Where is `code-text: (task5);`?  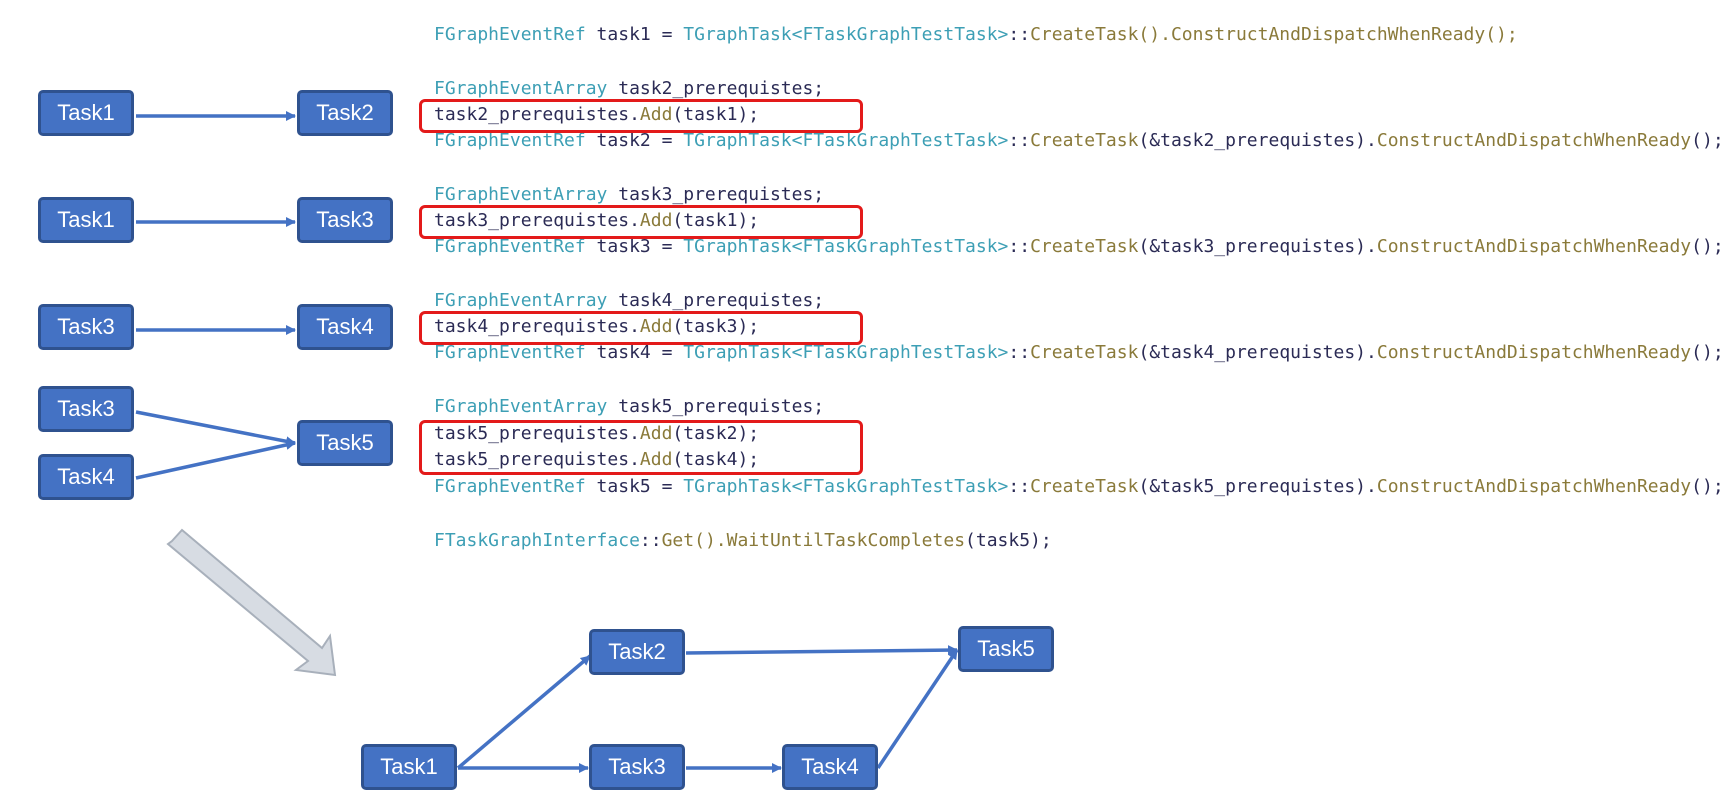
code-text: (task5); is located at coordinates (1008, 540).